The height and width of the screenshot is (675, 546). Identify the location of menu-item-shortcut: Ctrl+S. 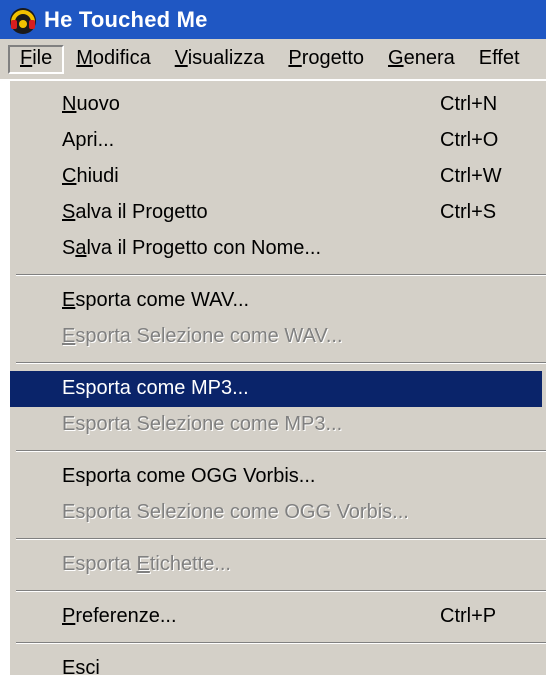
(468, 212).